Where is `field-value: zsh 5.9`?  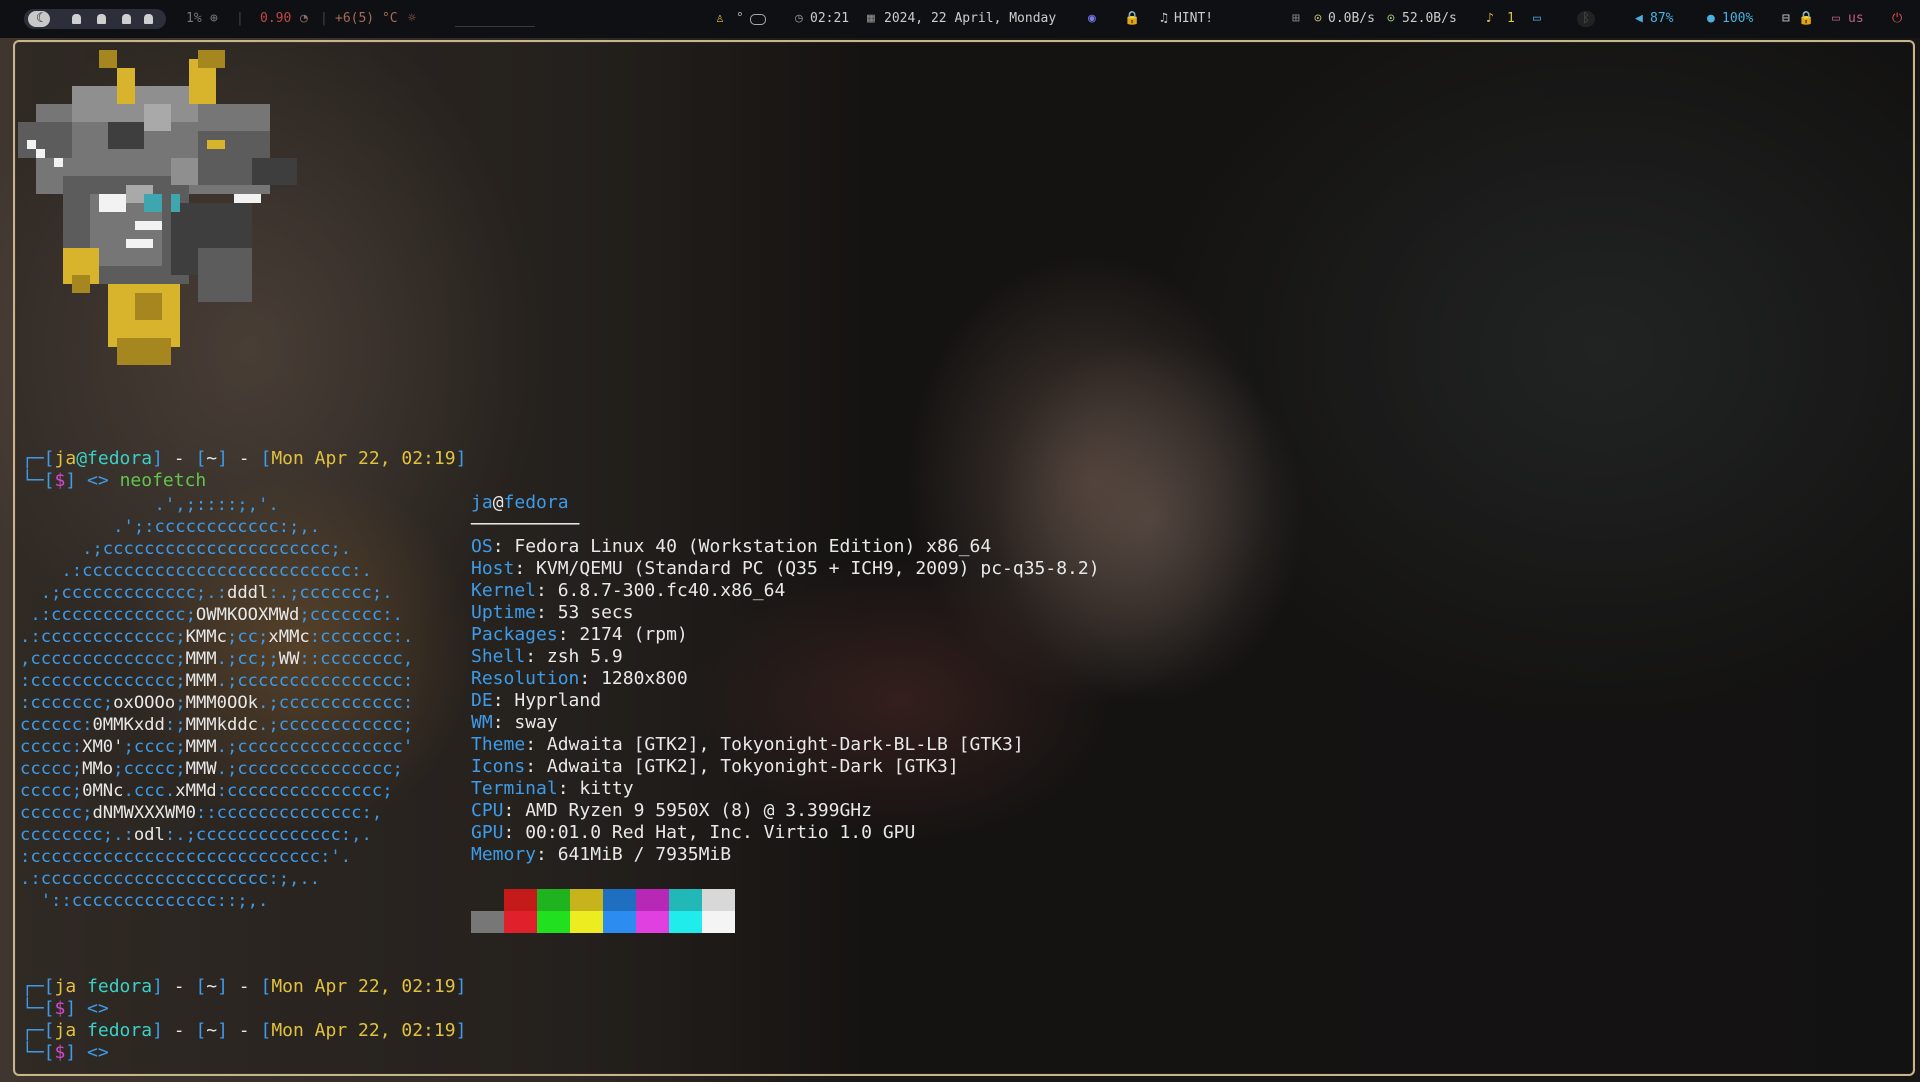 field-value: zsh 5.9 is located at coordinates (584, 656).